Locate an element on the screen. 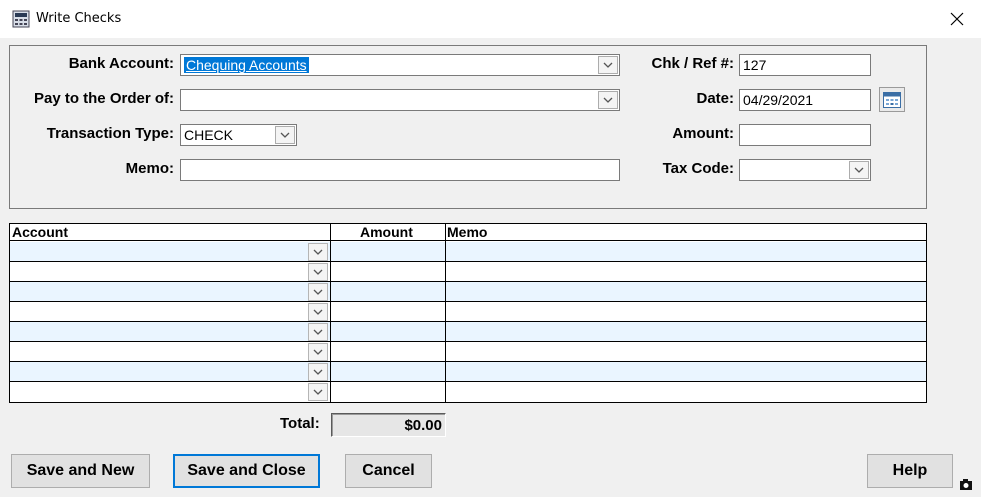 The width and height of the screenshot is (981, 497). column-header-account: Account is located at coordinates (40, 232).